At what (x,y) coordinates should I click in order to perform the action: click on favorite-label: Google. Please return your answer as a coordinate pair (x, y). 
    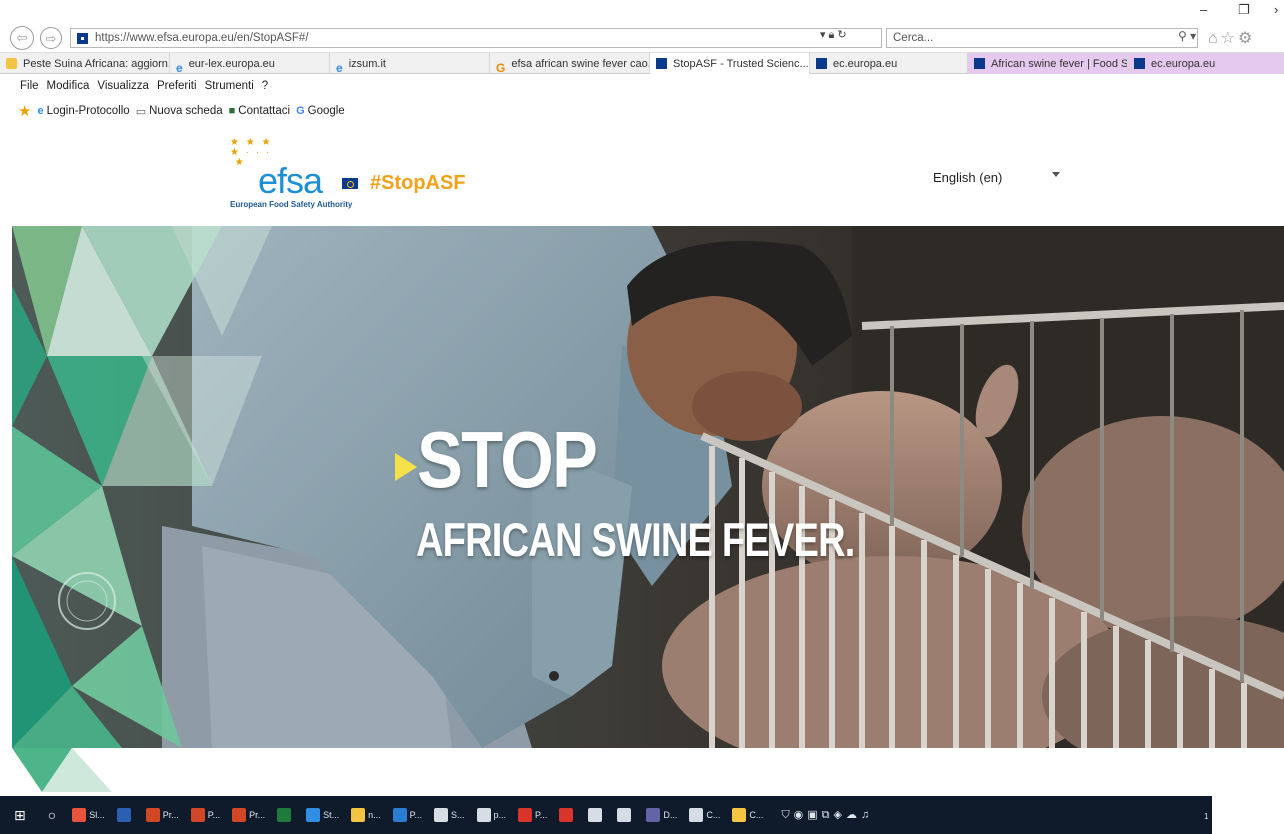
    Looking at the image, I should click on (326, 111).